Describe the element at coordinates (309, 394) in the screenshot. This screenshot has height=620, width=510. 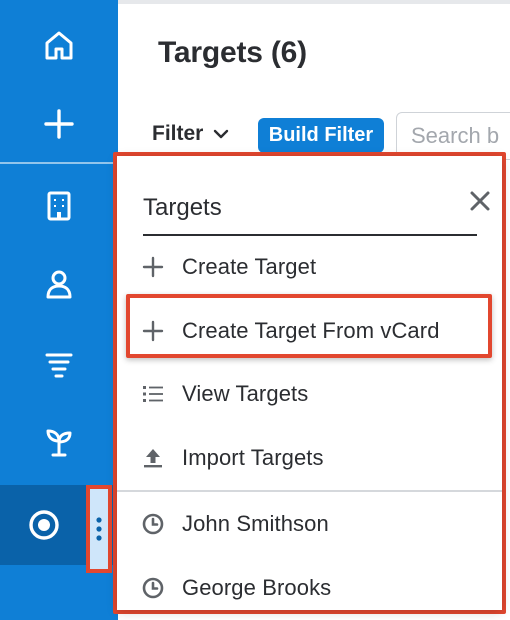
I see `menu-item-view-targets: View Targets` at that location.